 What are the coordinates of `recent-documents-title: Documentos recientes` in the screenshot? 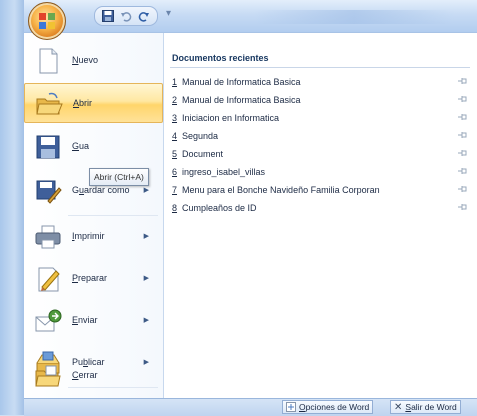 It's located at (220, 58).